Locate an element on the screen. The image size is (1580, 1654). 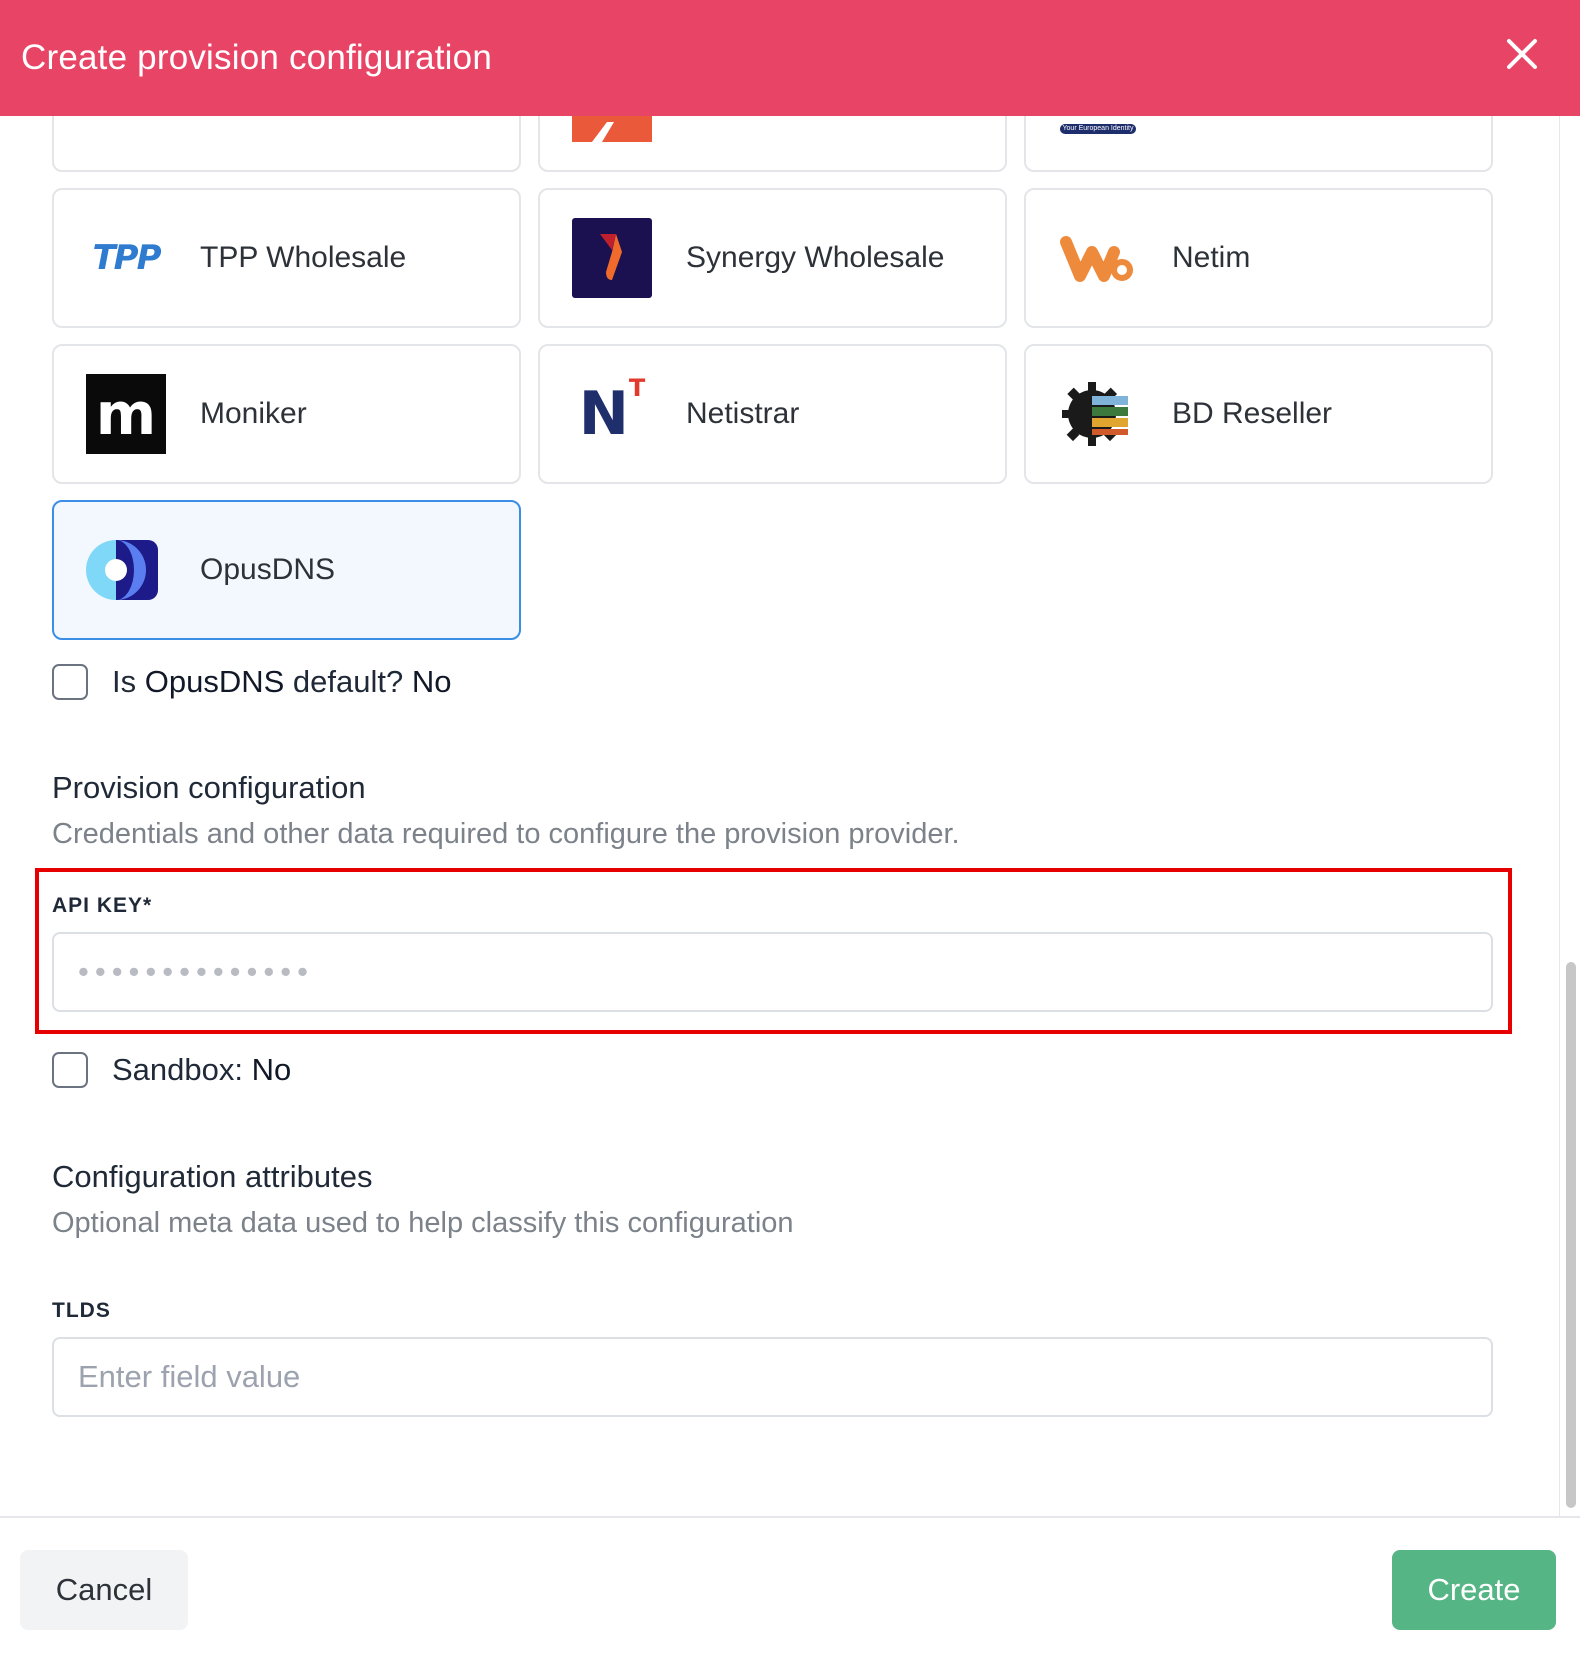
moniker-logo: m is located at coordinates (126, 414).